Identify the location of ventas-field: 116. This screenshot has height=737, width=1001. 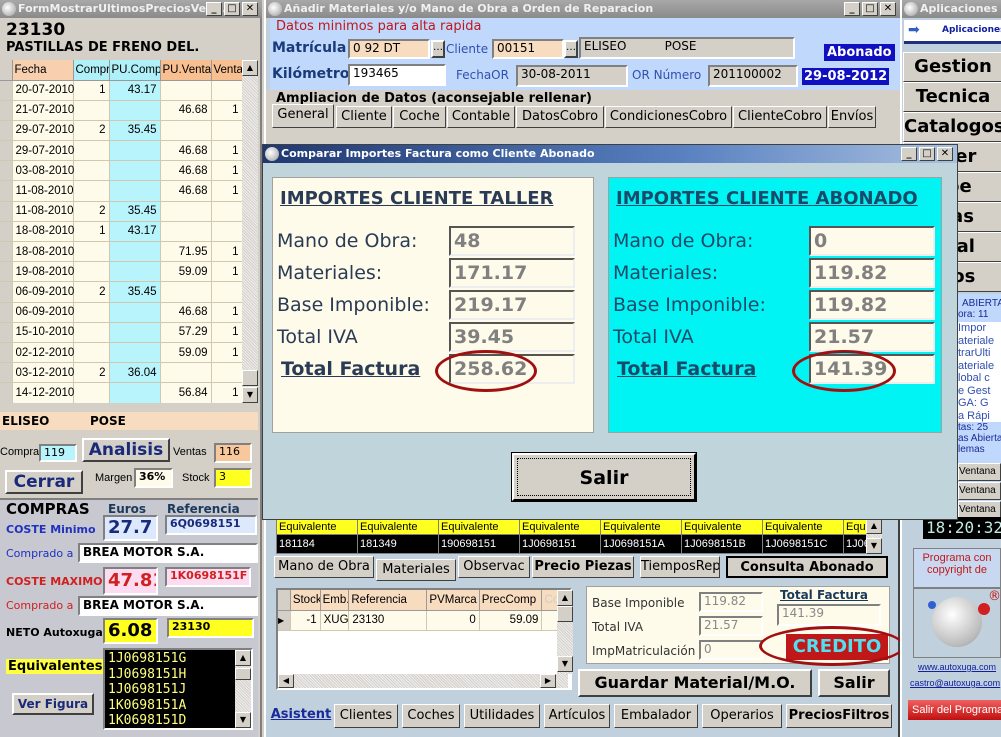
(233, 453).